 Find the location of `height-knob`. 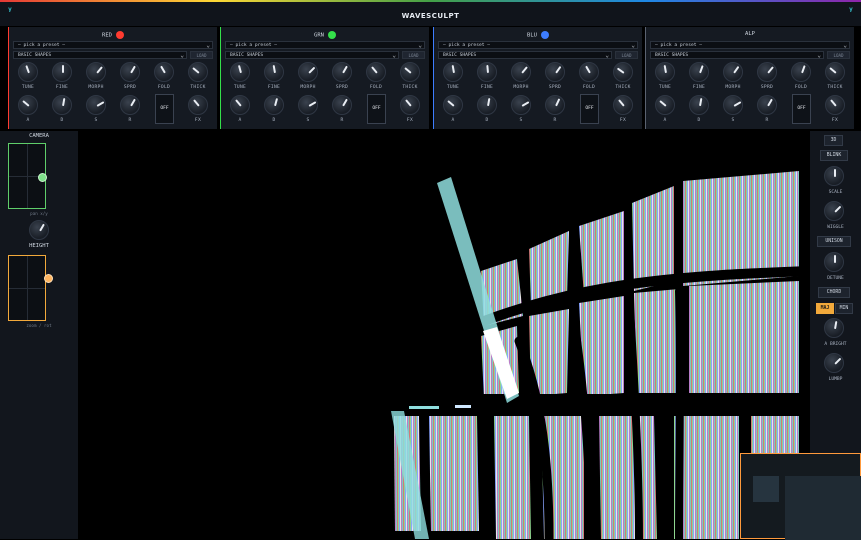

height-knob is located at coordinates (39, 230).